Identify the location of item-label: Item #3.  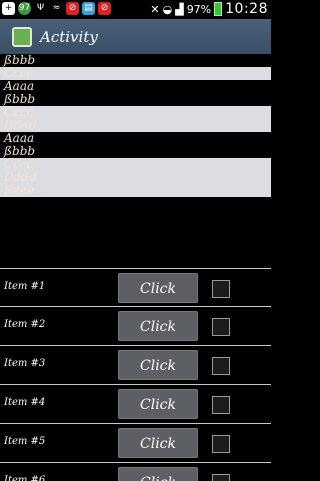
(25, 363).